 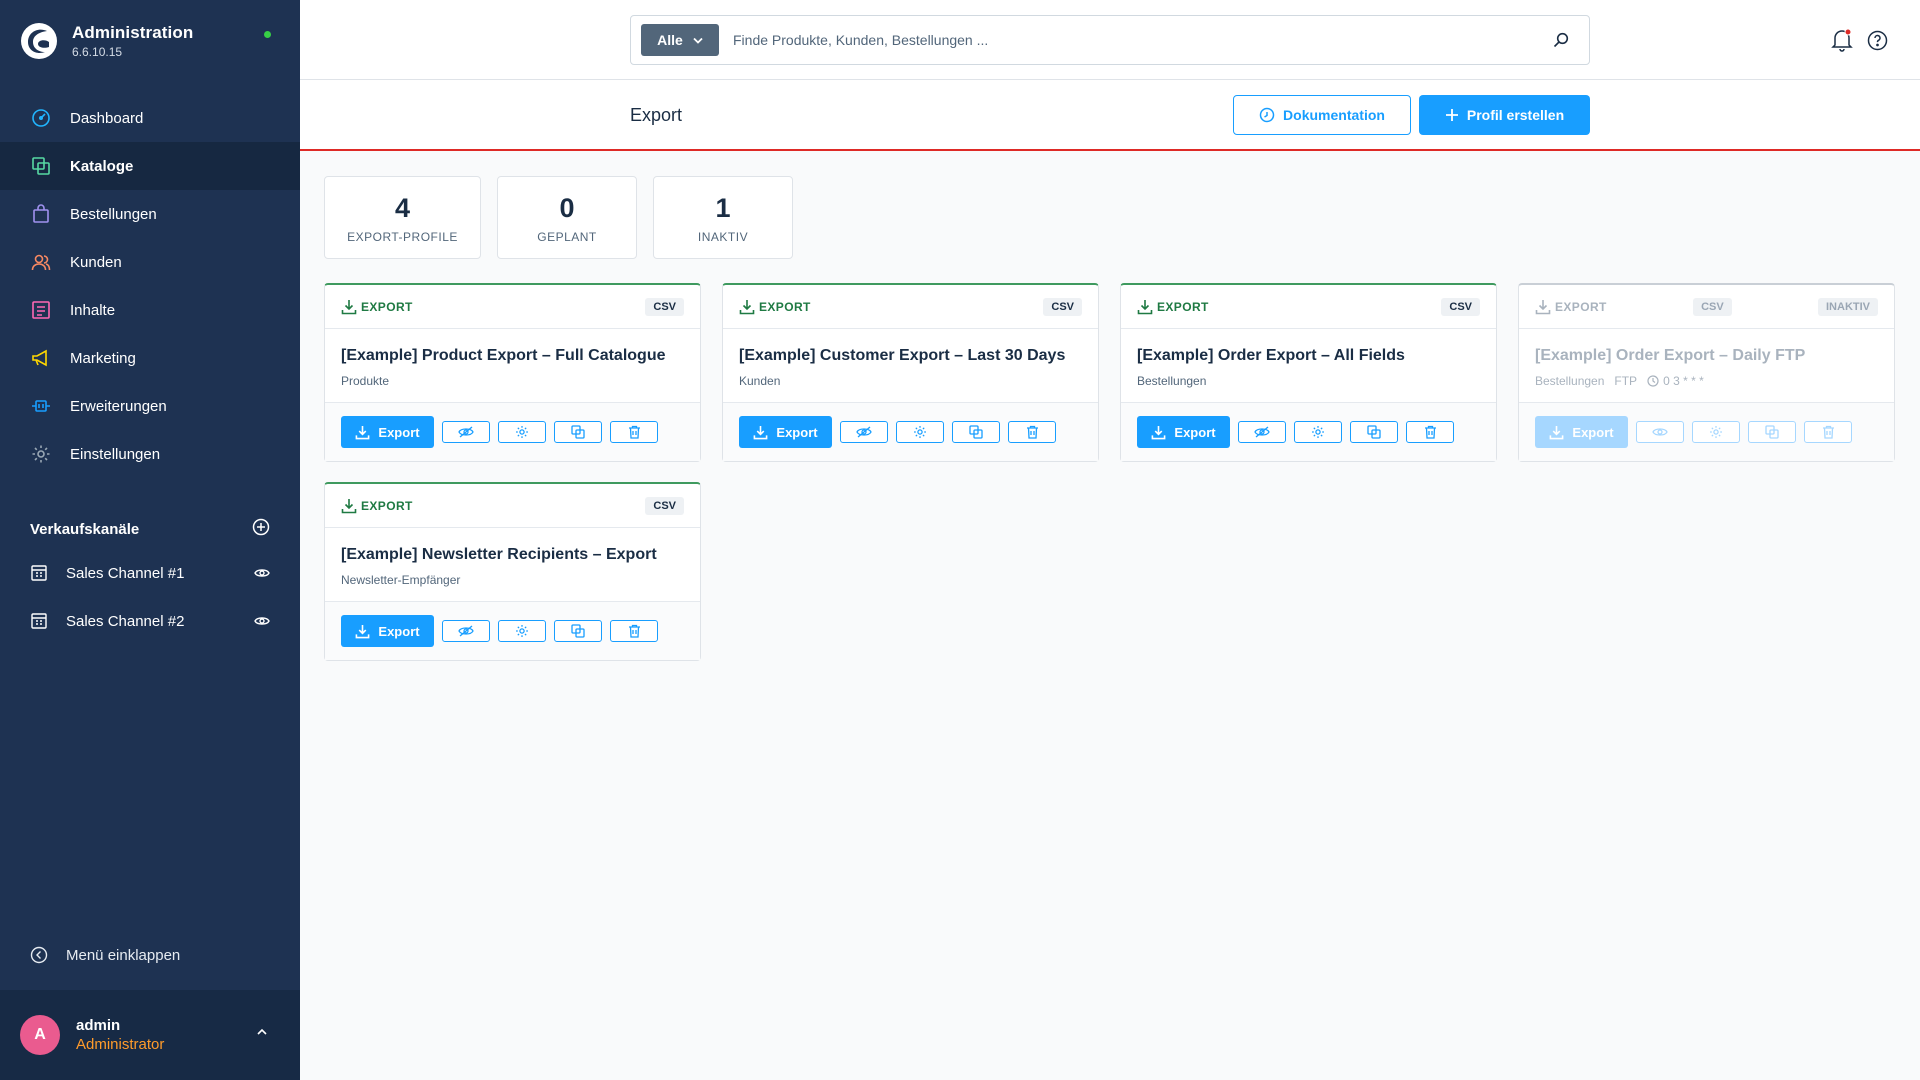 I want to click on add-sales-channel-icon, so click(x=261, y=529).